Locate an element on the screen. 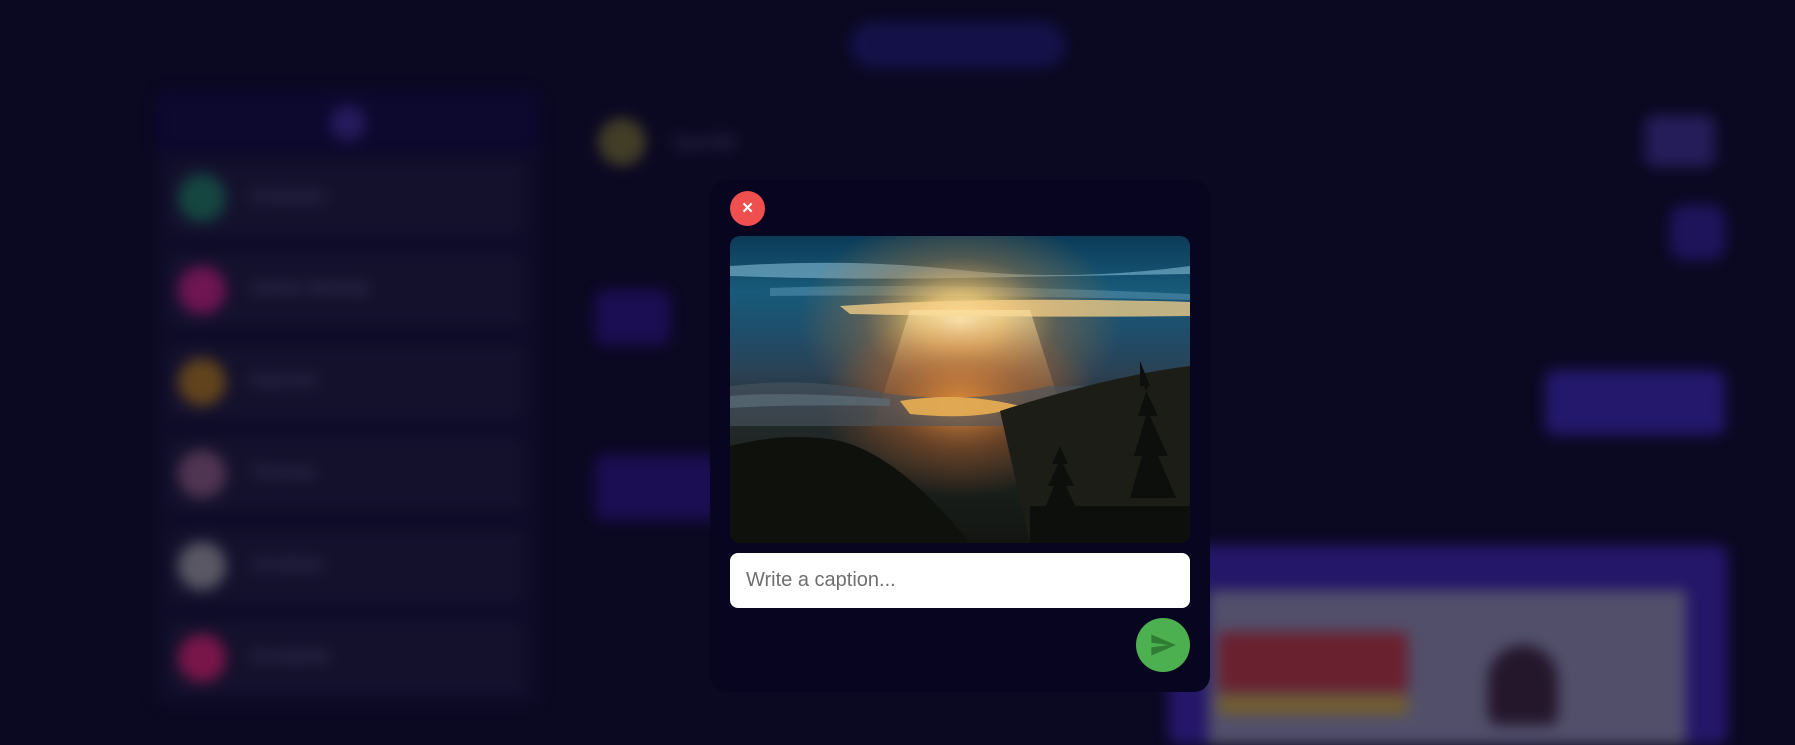 This screenshot has width=1795, height=745. chat-list-item: Jonathan is located at coordinates (346, 566).